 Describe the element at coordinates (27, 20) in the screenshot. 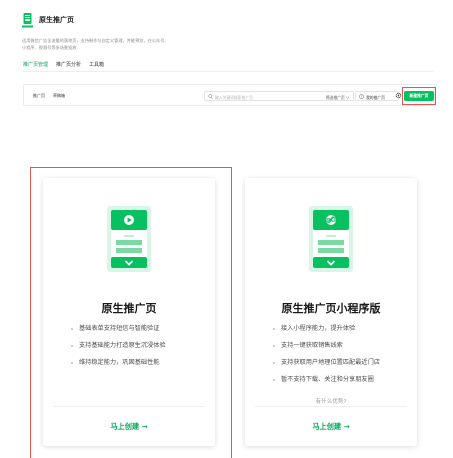

I see `logo-icon` at that location.